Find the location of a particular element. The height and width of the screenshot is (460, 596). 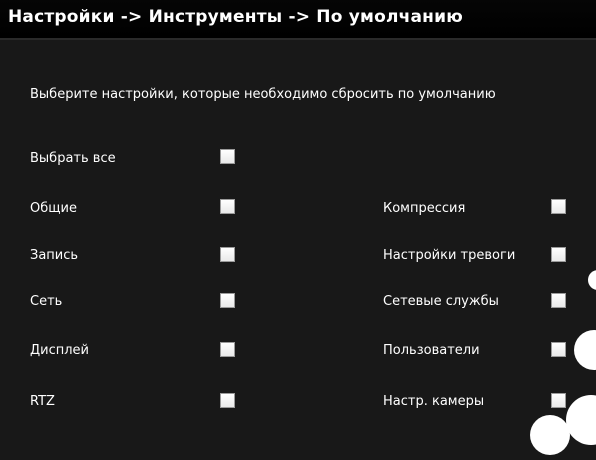

rtz-checkbox is located at coordinates (227, 400).